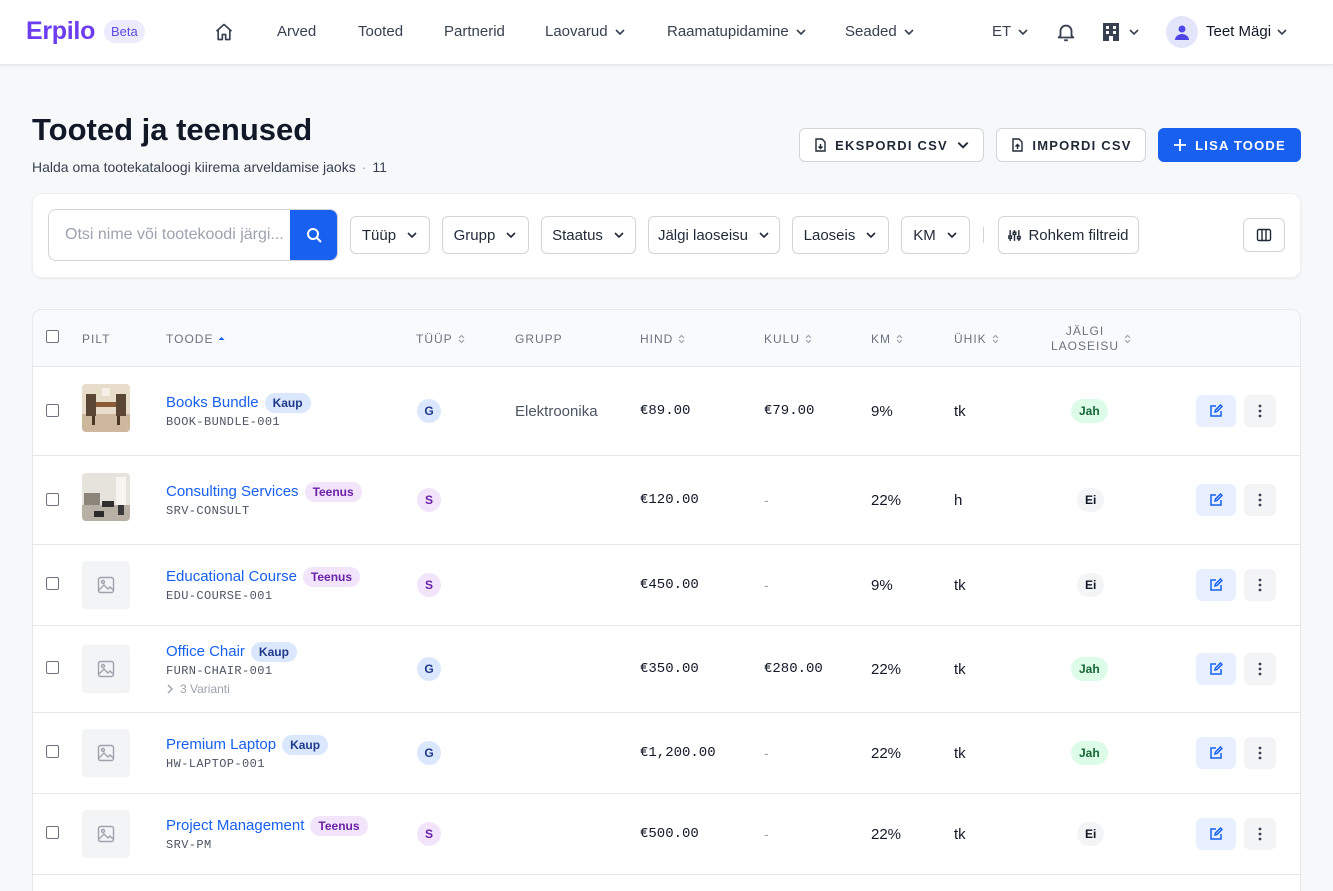 This screenshot has height=891, width=1333. What do you see at coordinates (232, 491) in the screenshot?
I see `product-name-link: Consulting Services` at bounding box center [232, 491].